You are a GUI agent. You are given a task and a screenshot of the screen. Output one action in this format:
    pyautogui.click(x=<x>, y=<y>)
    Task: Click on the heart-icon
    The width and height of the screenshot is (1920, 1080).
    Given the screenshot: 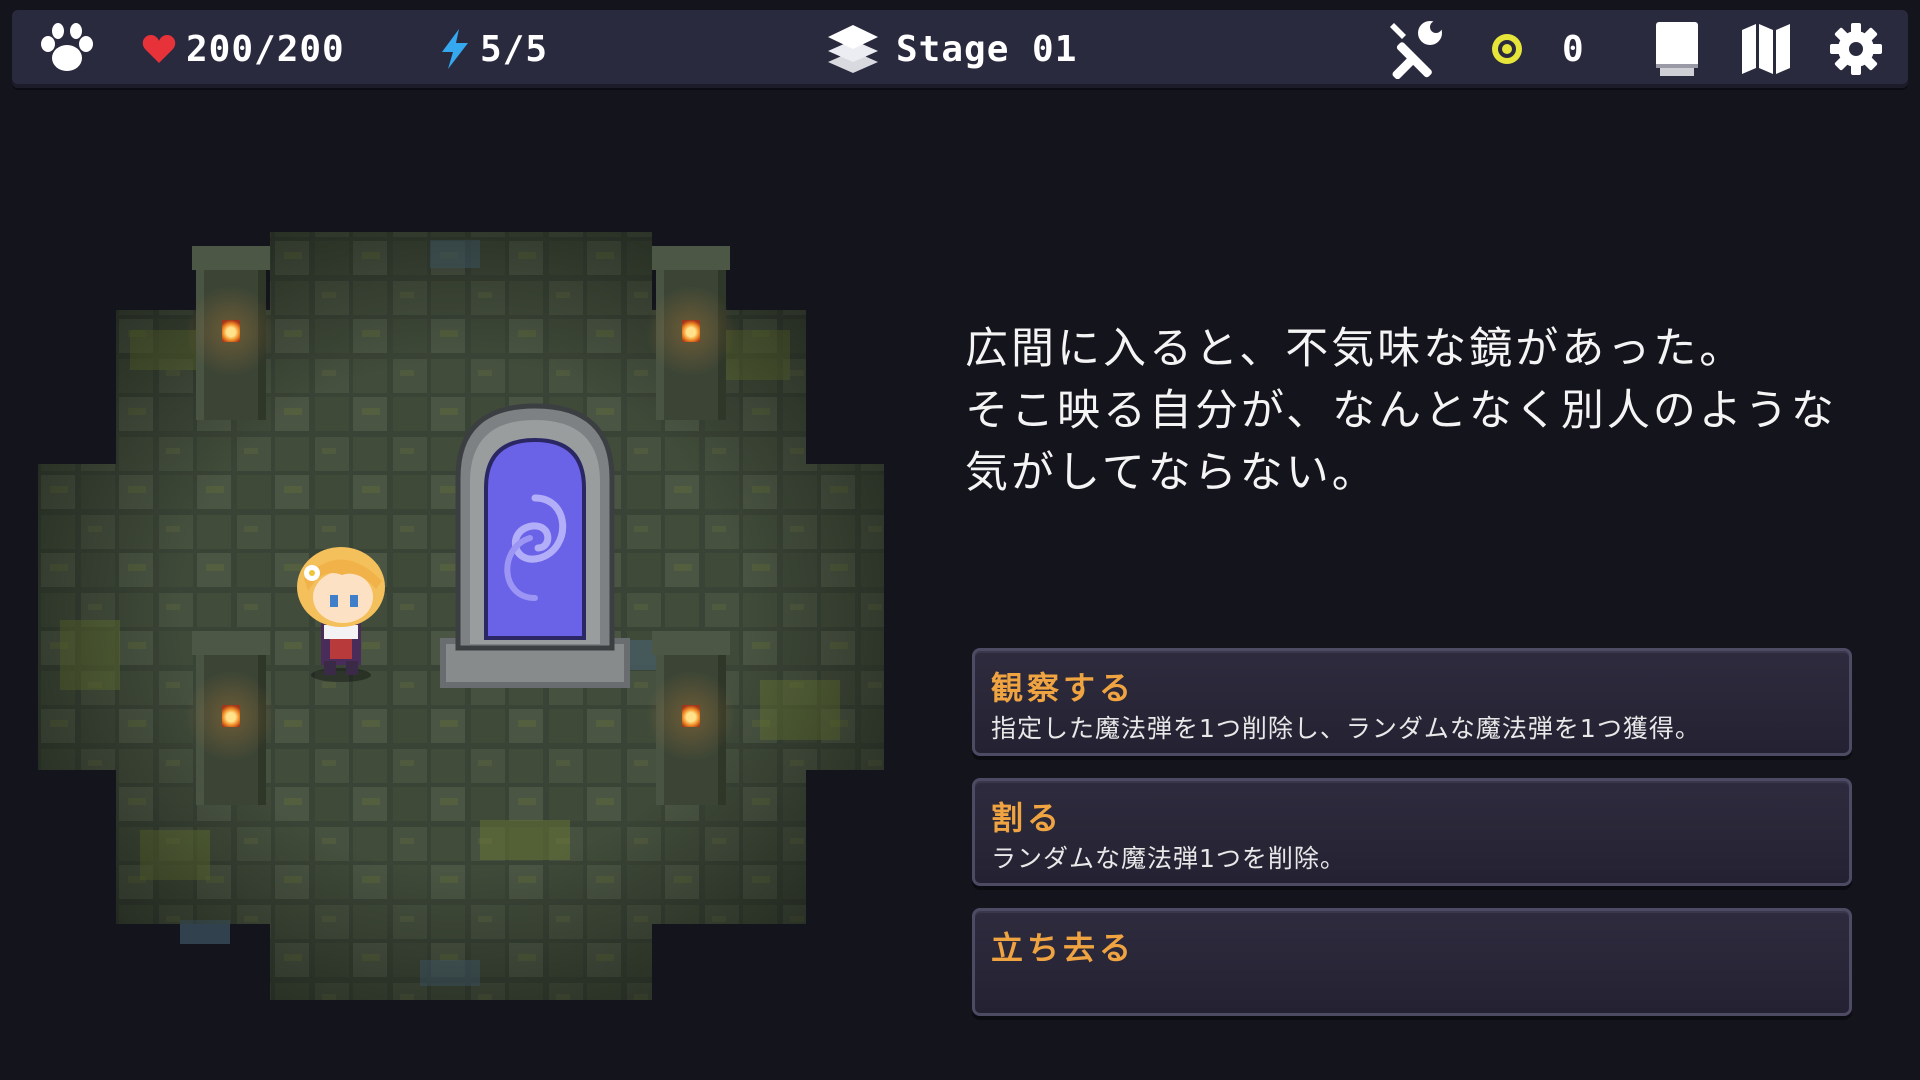 What is the action you would take?
    pyautogui.click(x=159, y=49)
    